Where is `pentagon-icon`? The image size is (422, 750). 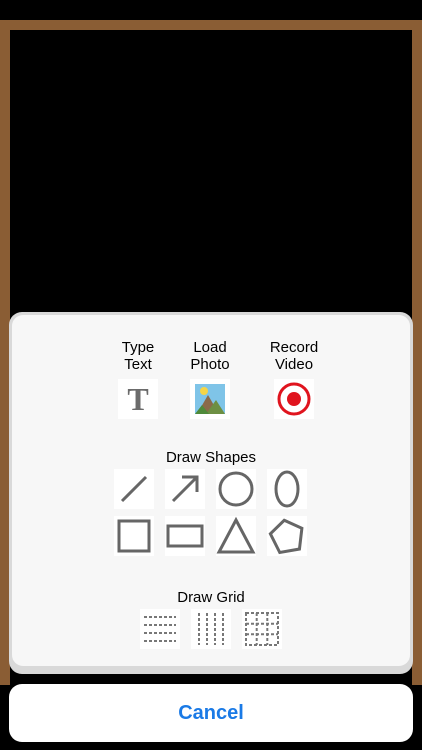 pentagon-icon is located at coordinates (286, 536).